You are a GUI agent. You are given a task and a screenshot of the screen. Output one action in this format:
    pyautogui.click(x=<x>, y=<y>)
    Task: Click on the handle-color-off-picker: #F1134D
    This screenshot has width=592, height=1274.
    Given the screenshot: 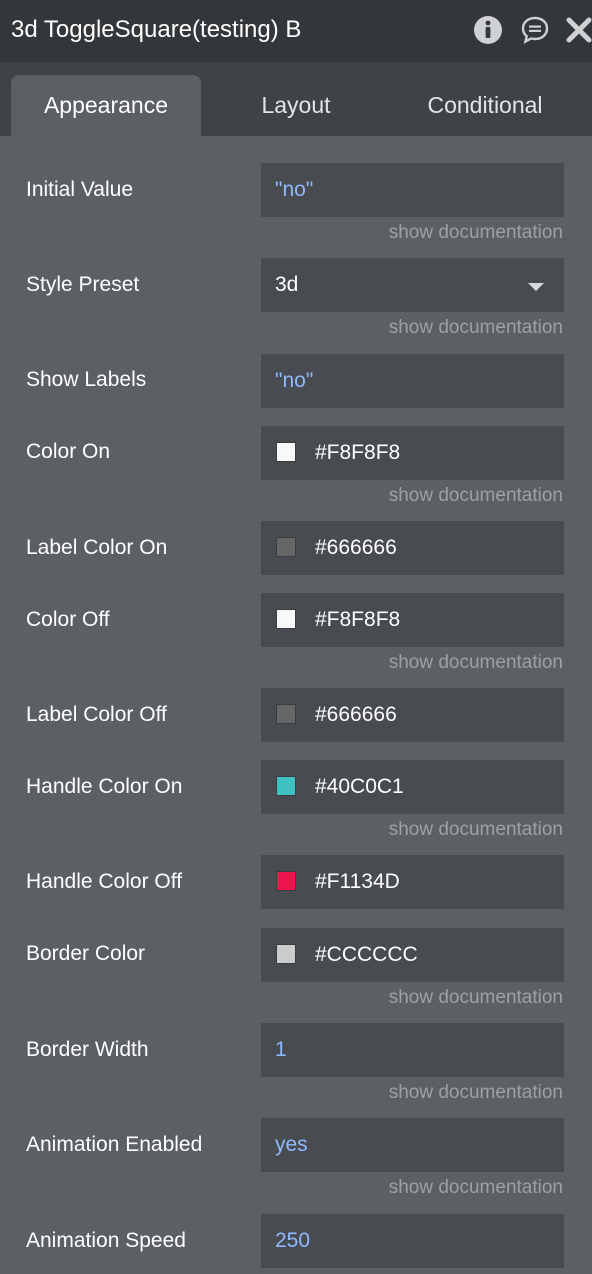 What is the action you would take?
    pyautogui.click(x=412, y=882)
    